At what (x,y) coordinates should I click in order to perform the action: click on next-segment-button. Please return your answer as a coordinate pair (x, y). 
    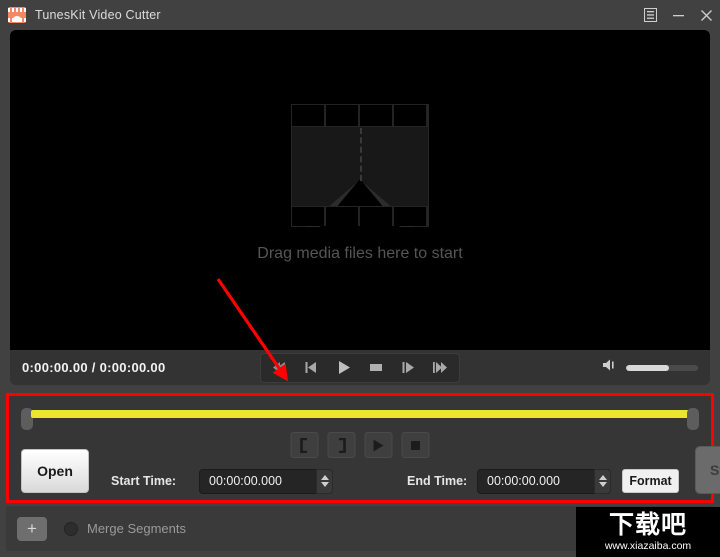
    Looking at the image, I should click on (440, 368).